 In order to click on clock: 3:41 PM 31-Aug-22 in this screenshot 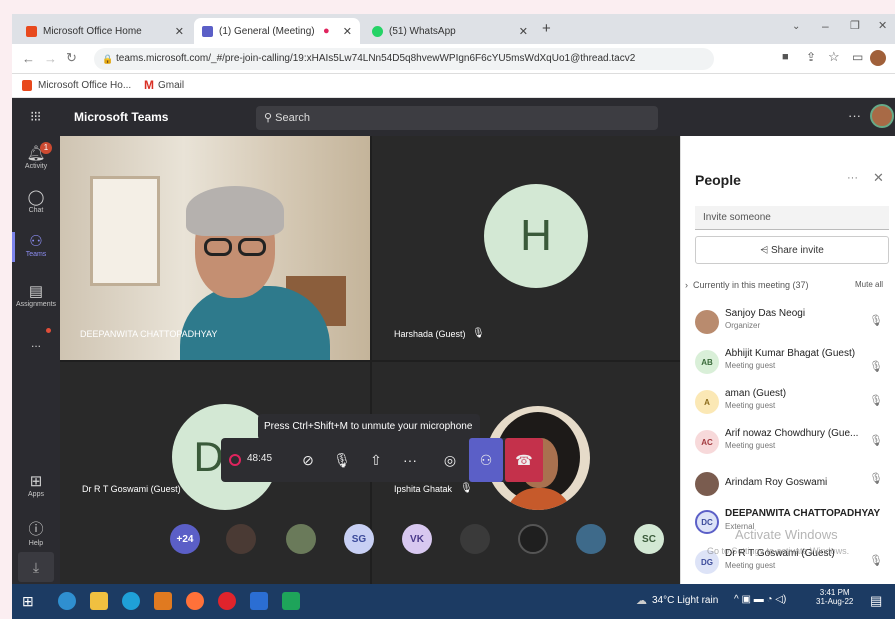, I will do `click(834, 597)`.